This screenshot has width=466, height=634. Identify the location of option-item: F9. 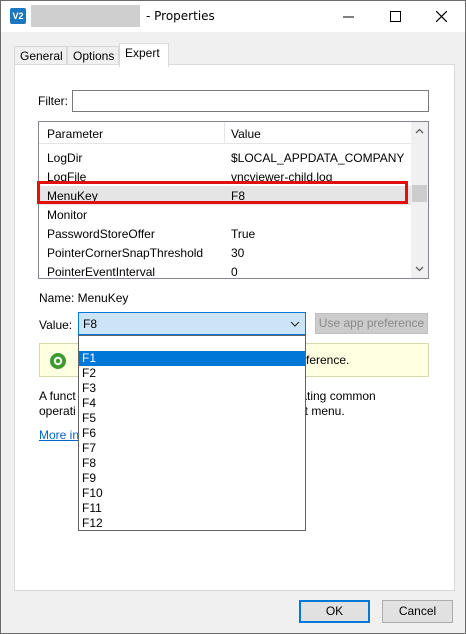
(192, 478).